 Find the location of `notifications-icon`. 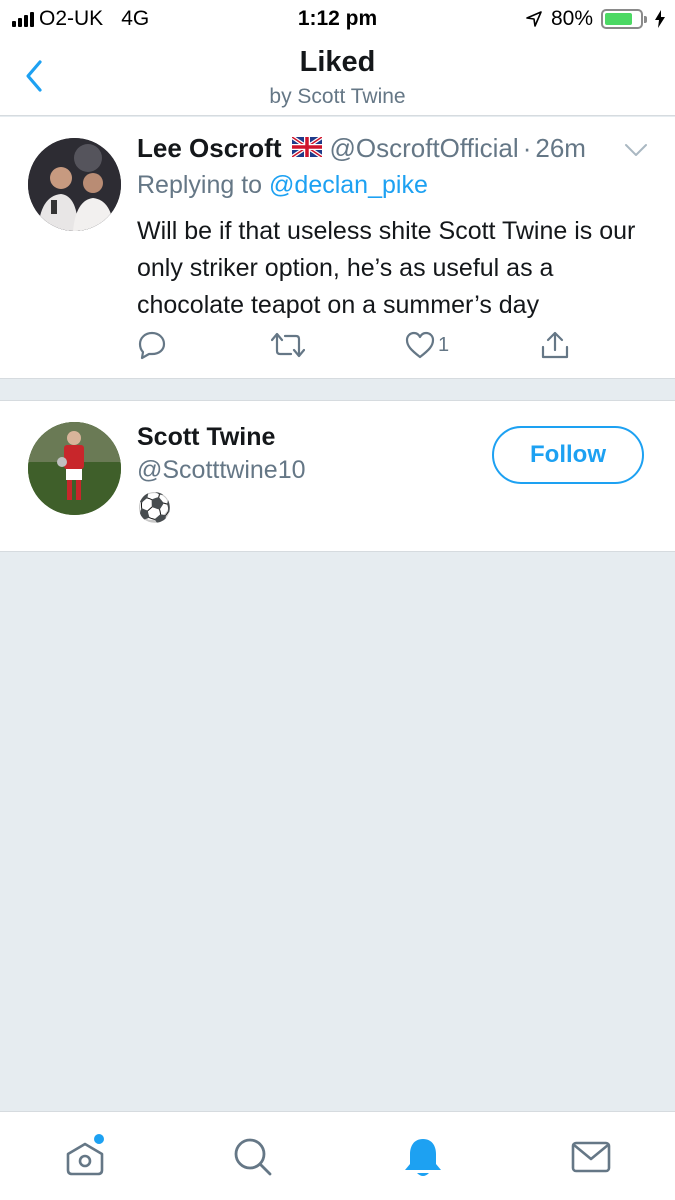

notifications-icon is located at coordinates (423, 1157).